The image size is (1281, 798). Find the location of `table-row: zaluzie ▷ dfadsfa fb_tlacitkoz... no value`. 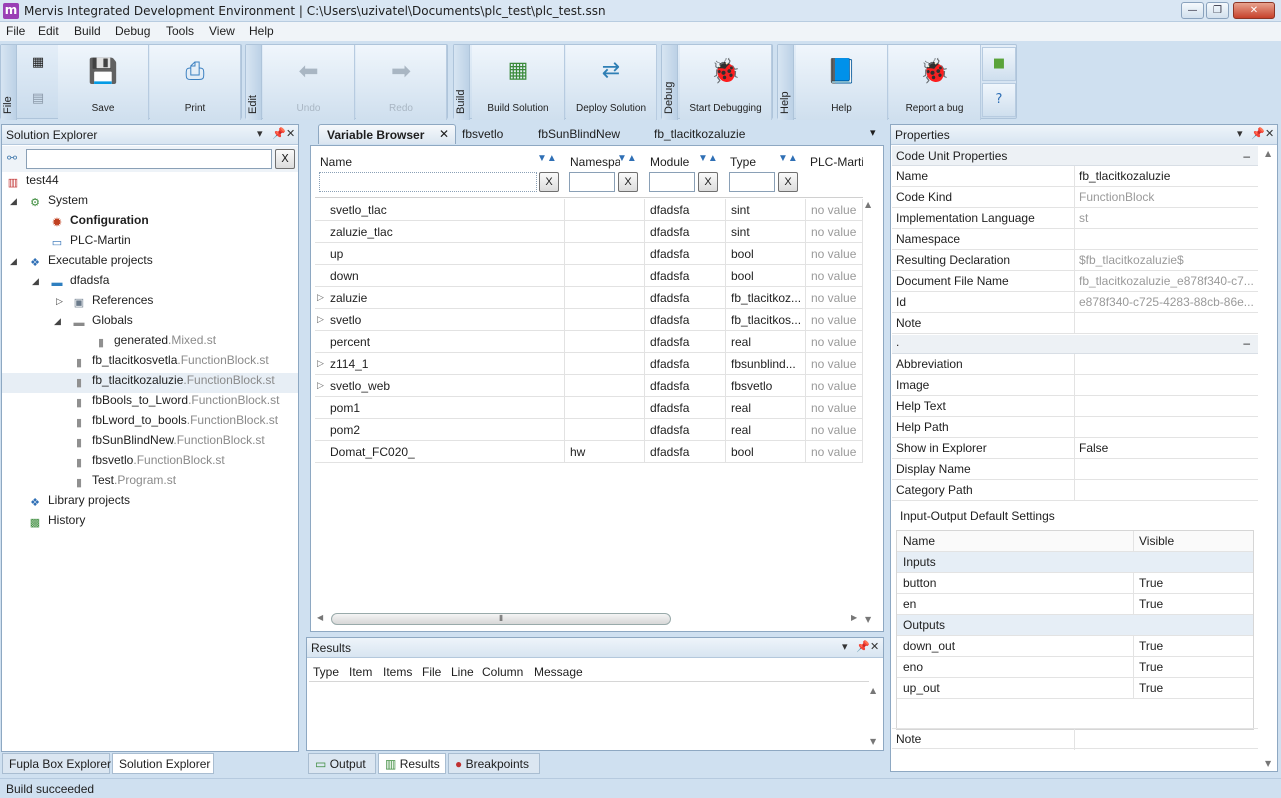

table-row: zaluzie ▷ dfadsfa fb_tlacitkoz... no value is located at coordinates (589, 298).